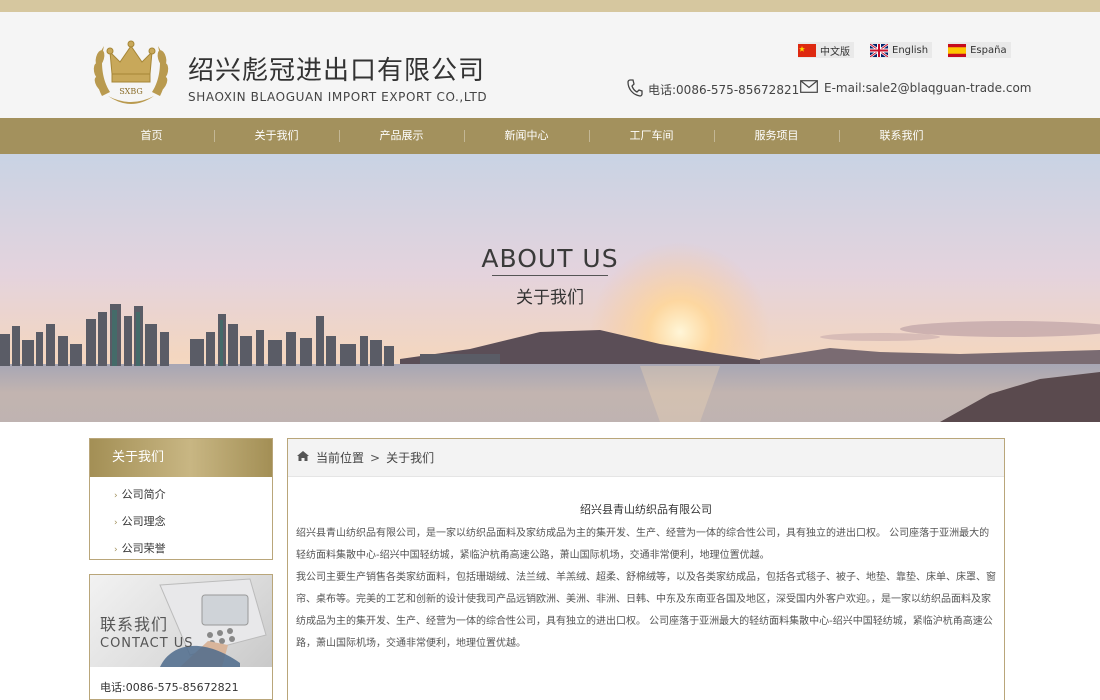 The width and height of the screenshot is (1100, 700). I want to click on company-name-cn: 绍兴彪冠进出口有限公司, so click(337, 71).